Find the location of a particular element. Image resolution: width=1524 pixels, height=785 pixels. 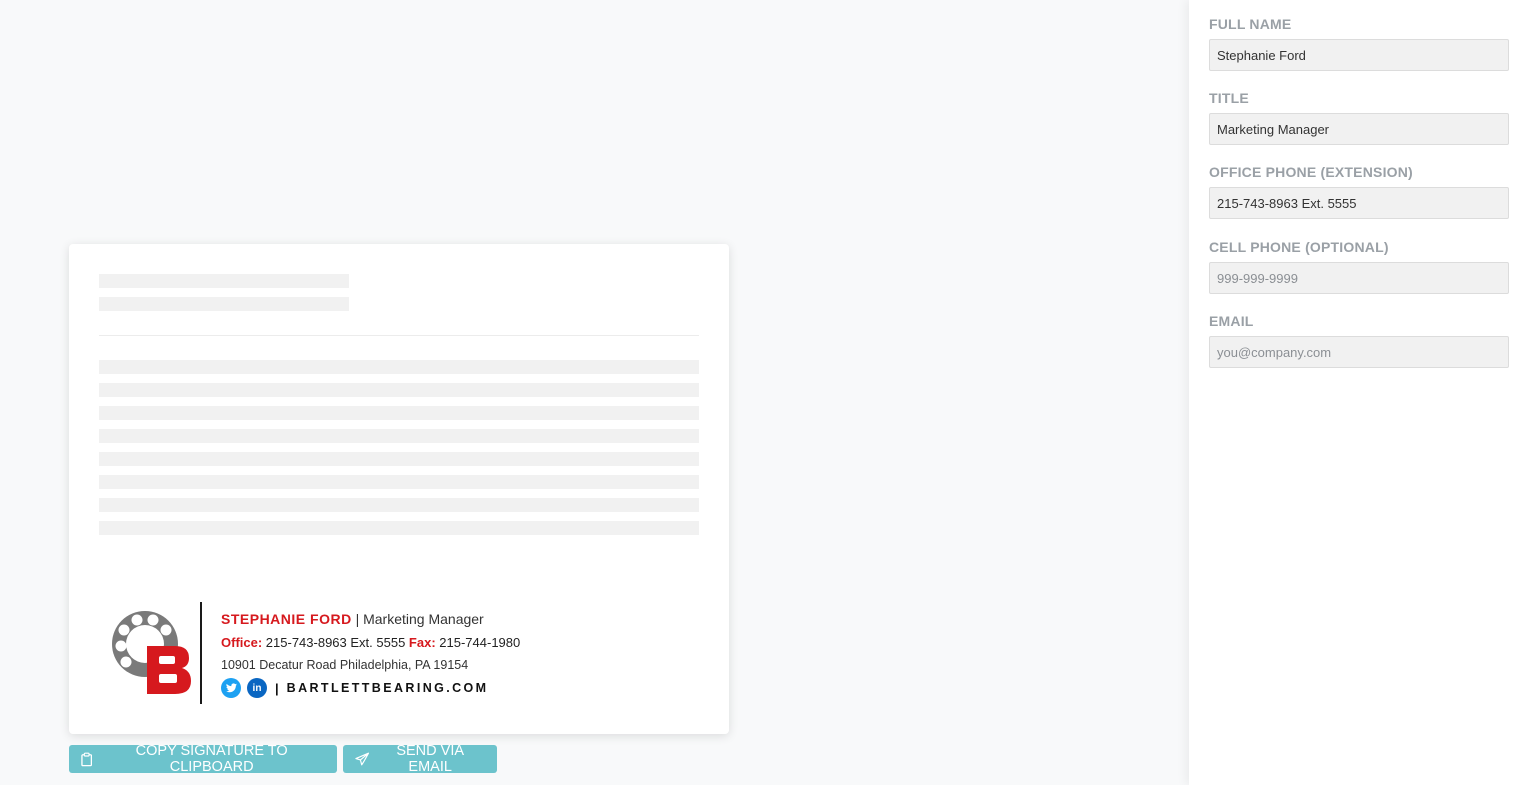

email-field: EMAIL is located at coordinates (1359, 340).